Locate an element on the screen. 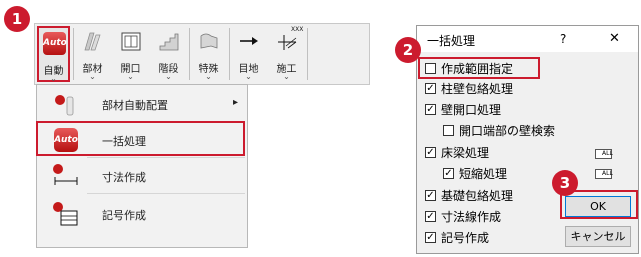 The width and height of the screenshot is (641, 257). special-button: 特殊 ⌄ is located at coordinates (208, 54).